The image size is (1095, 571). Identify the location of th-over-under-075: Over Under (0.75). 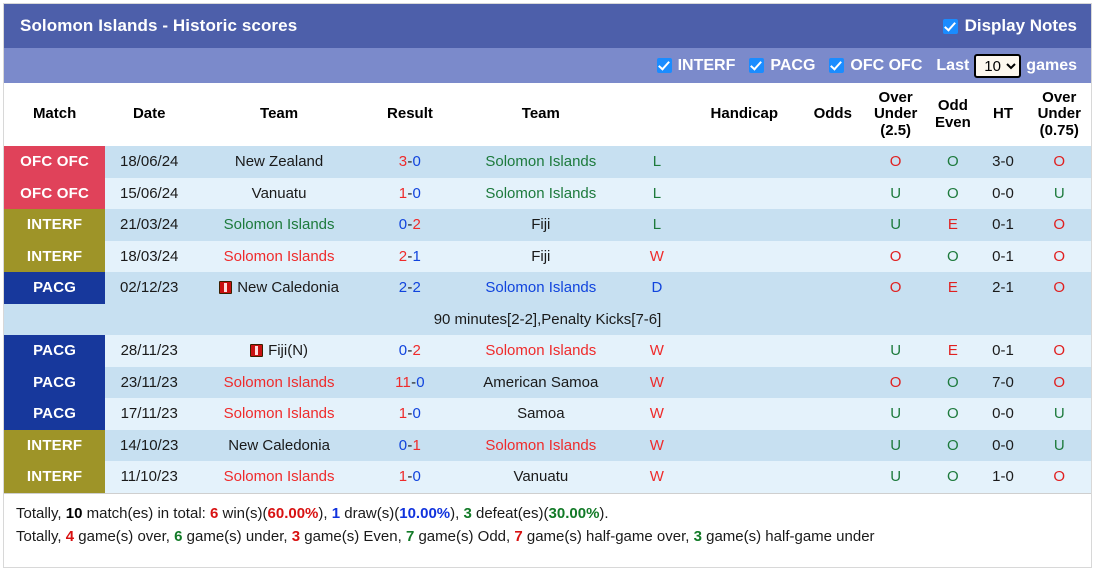
(1059, 114).